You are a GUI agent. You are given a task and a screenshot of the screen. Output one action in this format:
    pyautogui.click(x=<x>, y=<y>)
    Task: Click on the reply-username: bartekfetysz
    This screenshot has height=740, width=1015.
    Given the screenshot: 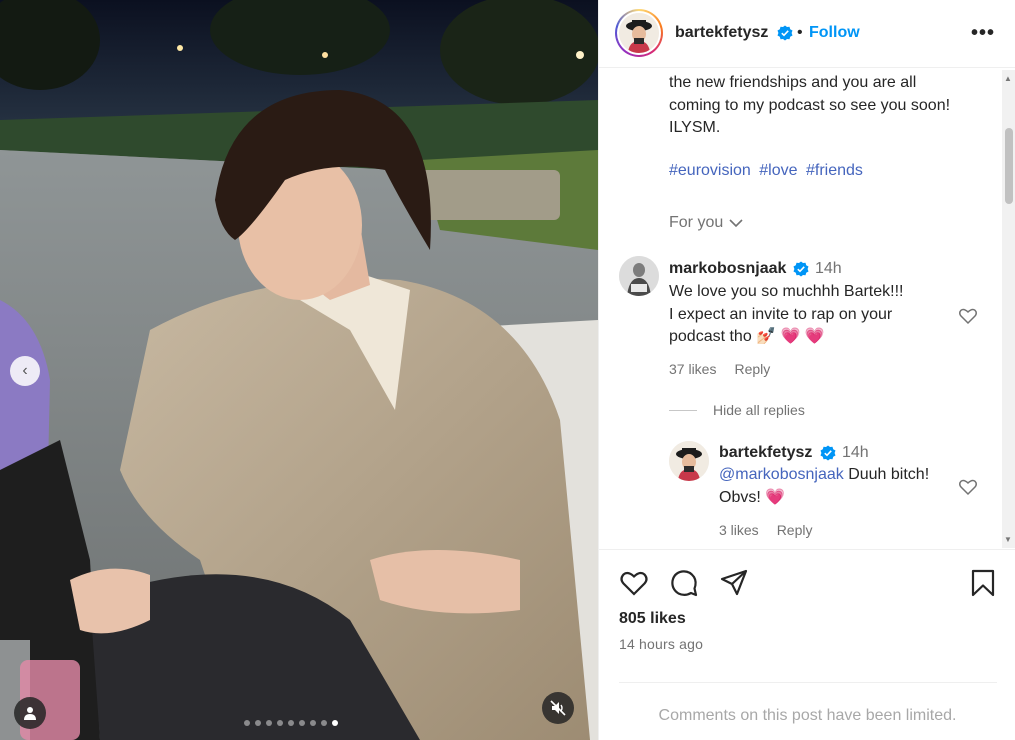 What is the action you would take?
    pyautogui.click(x=765, y=453)
    